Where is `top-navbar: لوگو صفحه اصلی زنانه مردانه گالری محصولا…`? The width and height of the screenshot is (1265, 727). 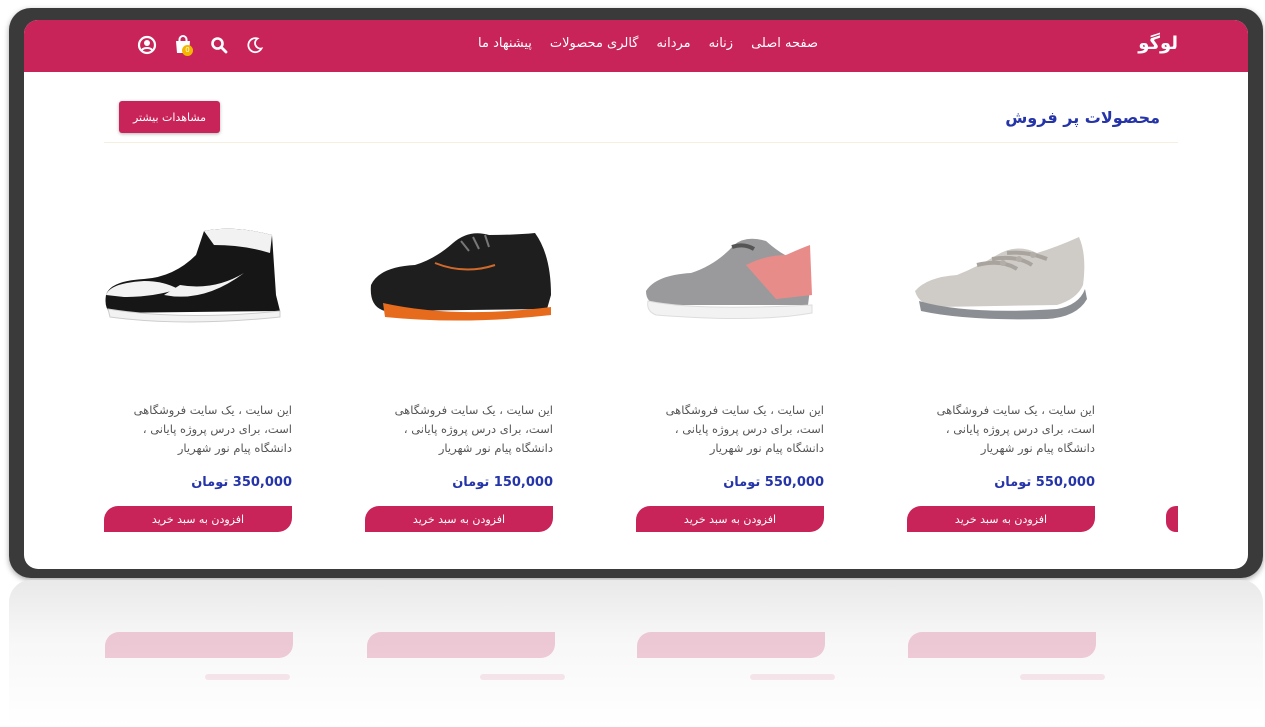
top-navbar: لوگو صفحه اصلی زنانه مردانه گالری محصولا… is located at coordinates (636, 46).